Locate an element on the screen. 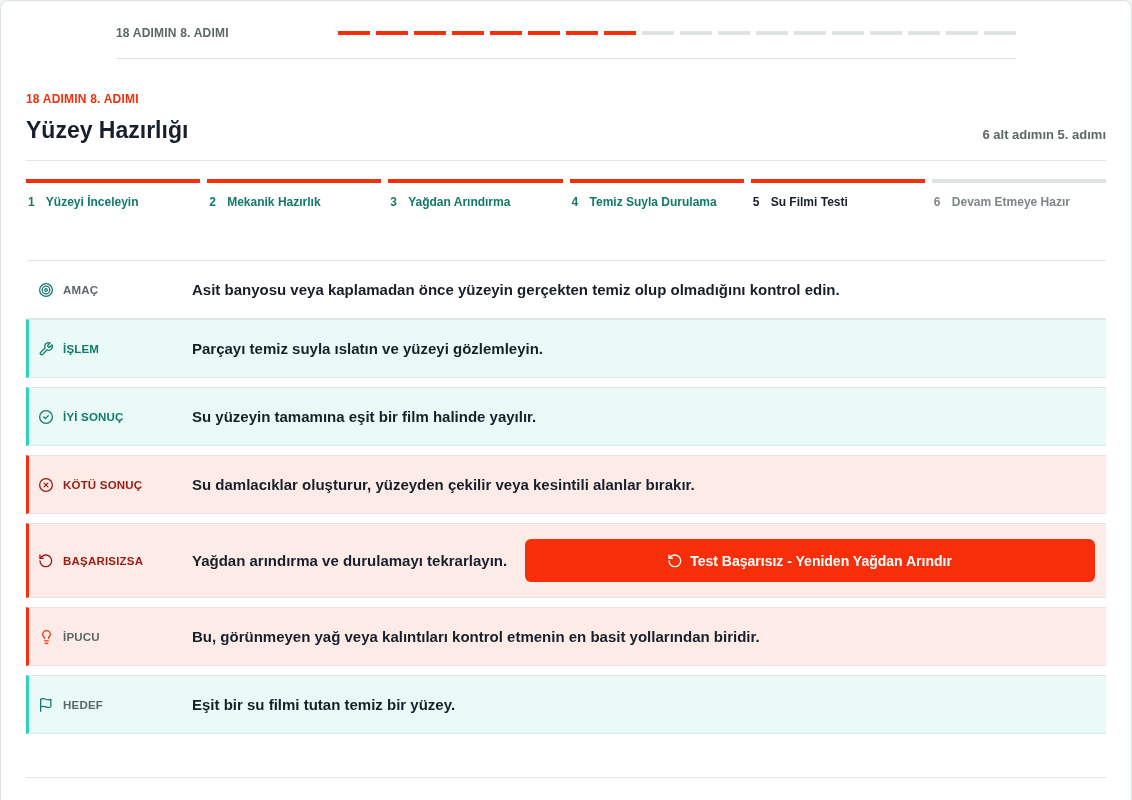  substep-tab: 5 Su Filmi Testi is located at coordinates (799, 202).